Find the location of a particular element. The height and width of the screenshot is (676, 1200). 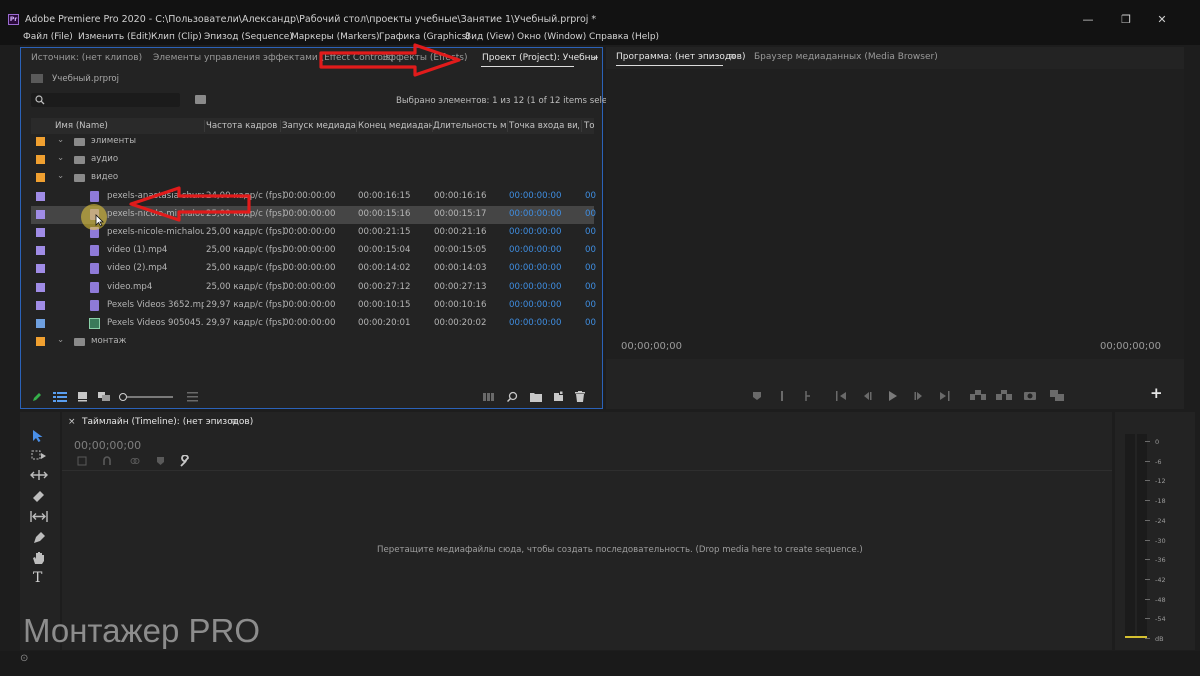

button-editor-add-button: + is located at coordinates (1156, 393).